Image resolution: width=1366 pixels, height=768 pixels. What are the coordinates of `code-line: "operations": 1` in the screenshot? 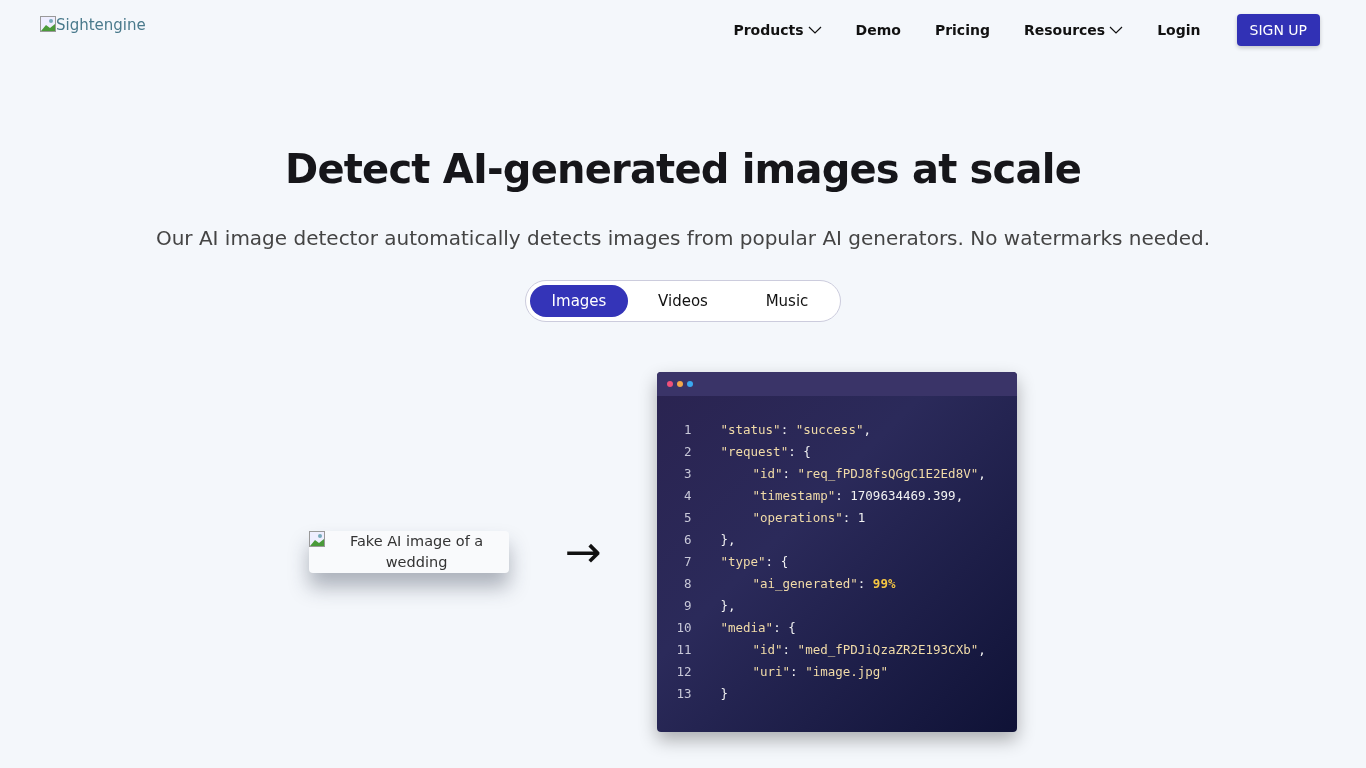 It's located at (808, 517).